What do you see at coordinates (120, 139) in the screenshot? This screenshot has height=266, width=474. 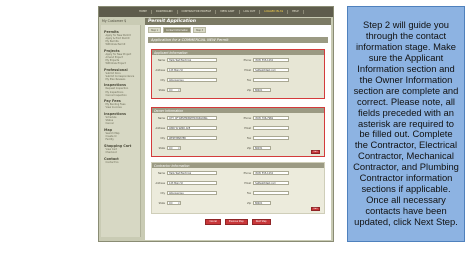 I see `sidebar-link: Facility` at bounding box center [120, 139].